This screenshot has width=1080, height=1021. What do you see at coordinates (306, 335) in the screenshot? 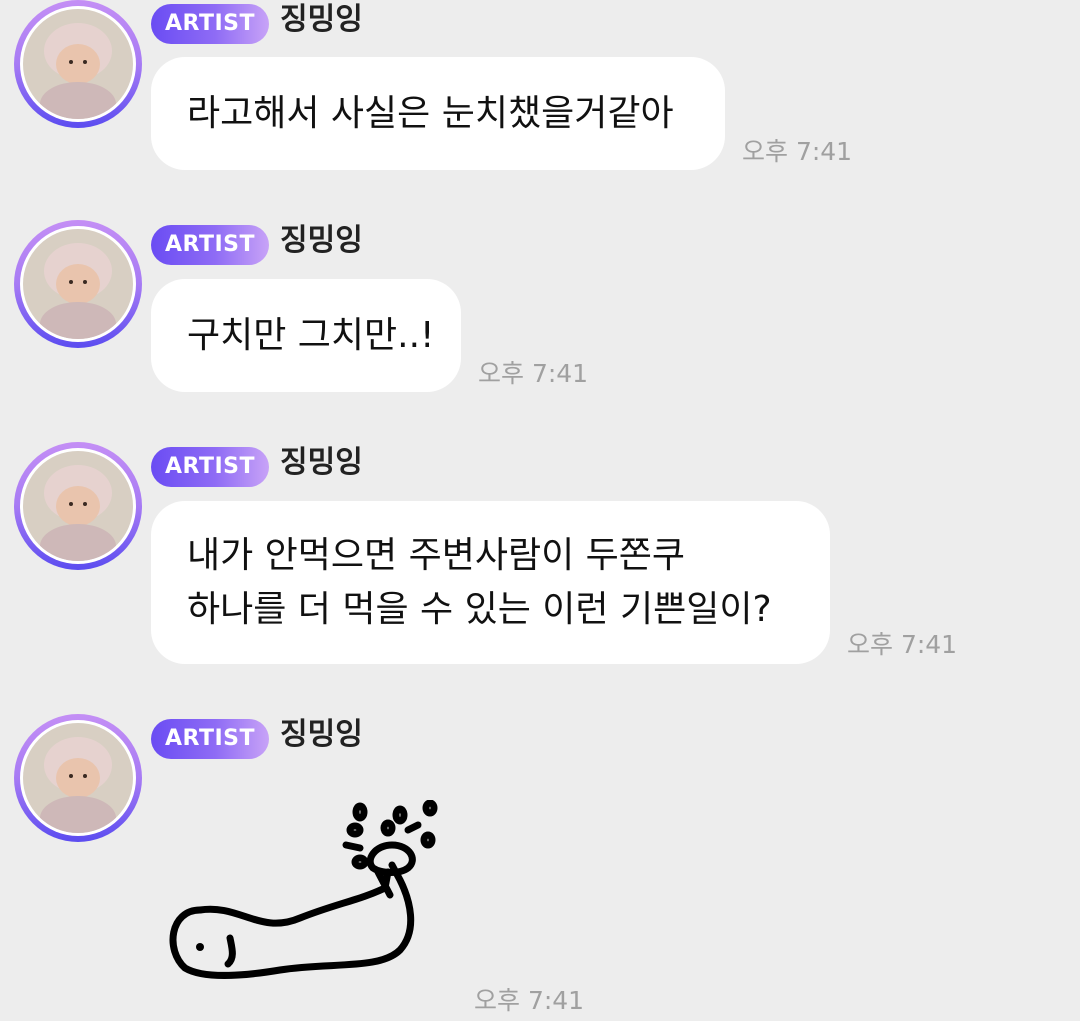
I see `message-bubble: 구치만 그치만..!` at bounding box center [306, 335].